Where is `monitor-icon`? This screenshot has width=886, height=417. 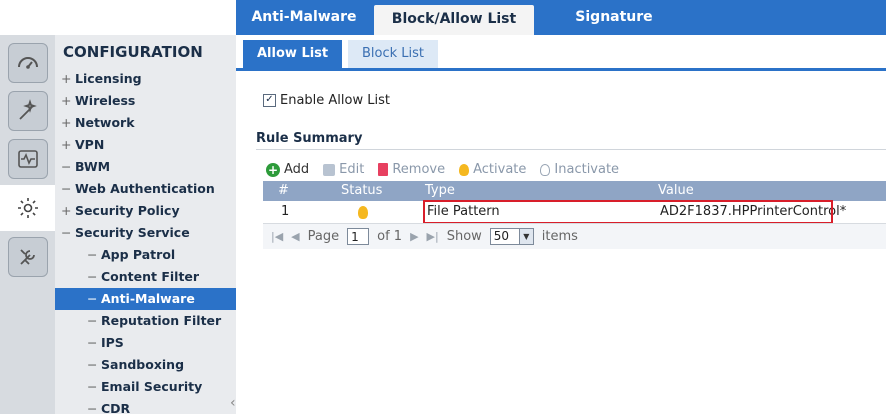
monitor-icon is located at coordinates (28, 159).